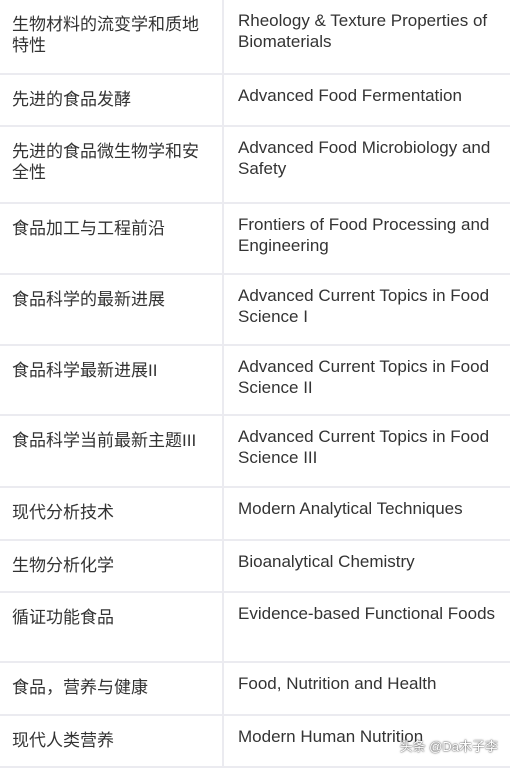 The image size is (510, 768). What do you see at coordinates (112, 689) in the screenshot?
I see `chinese-course-name: 食品，营养与健康` at bounding box center [112, 689].